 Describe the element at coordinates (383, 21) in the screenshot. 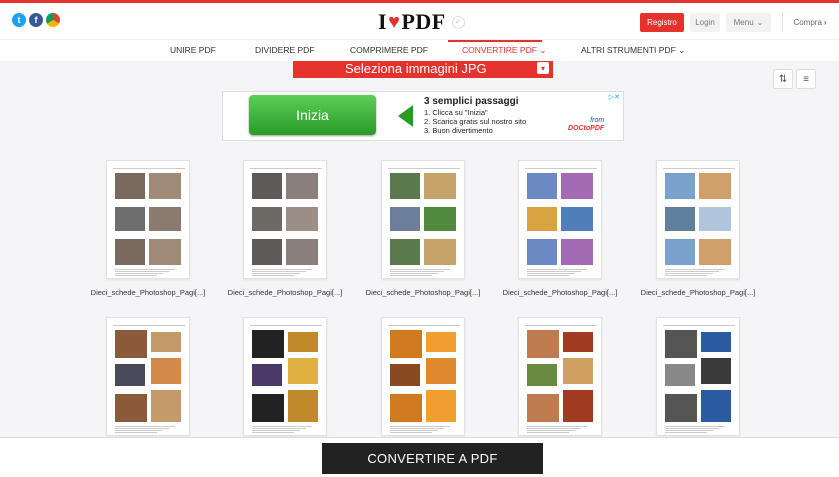

I see `logo-text-left: I` at that location.